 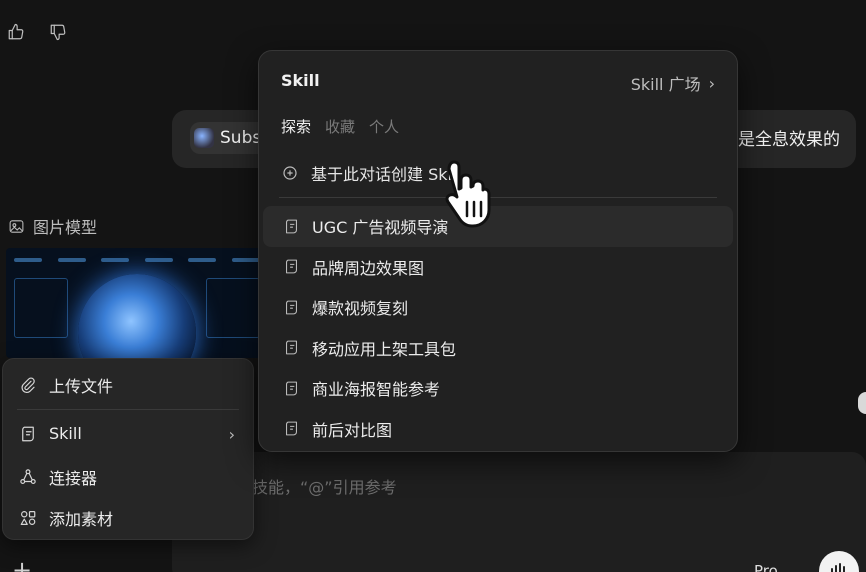 I want to click on feedback-bar, so click(x=37, y=32).